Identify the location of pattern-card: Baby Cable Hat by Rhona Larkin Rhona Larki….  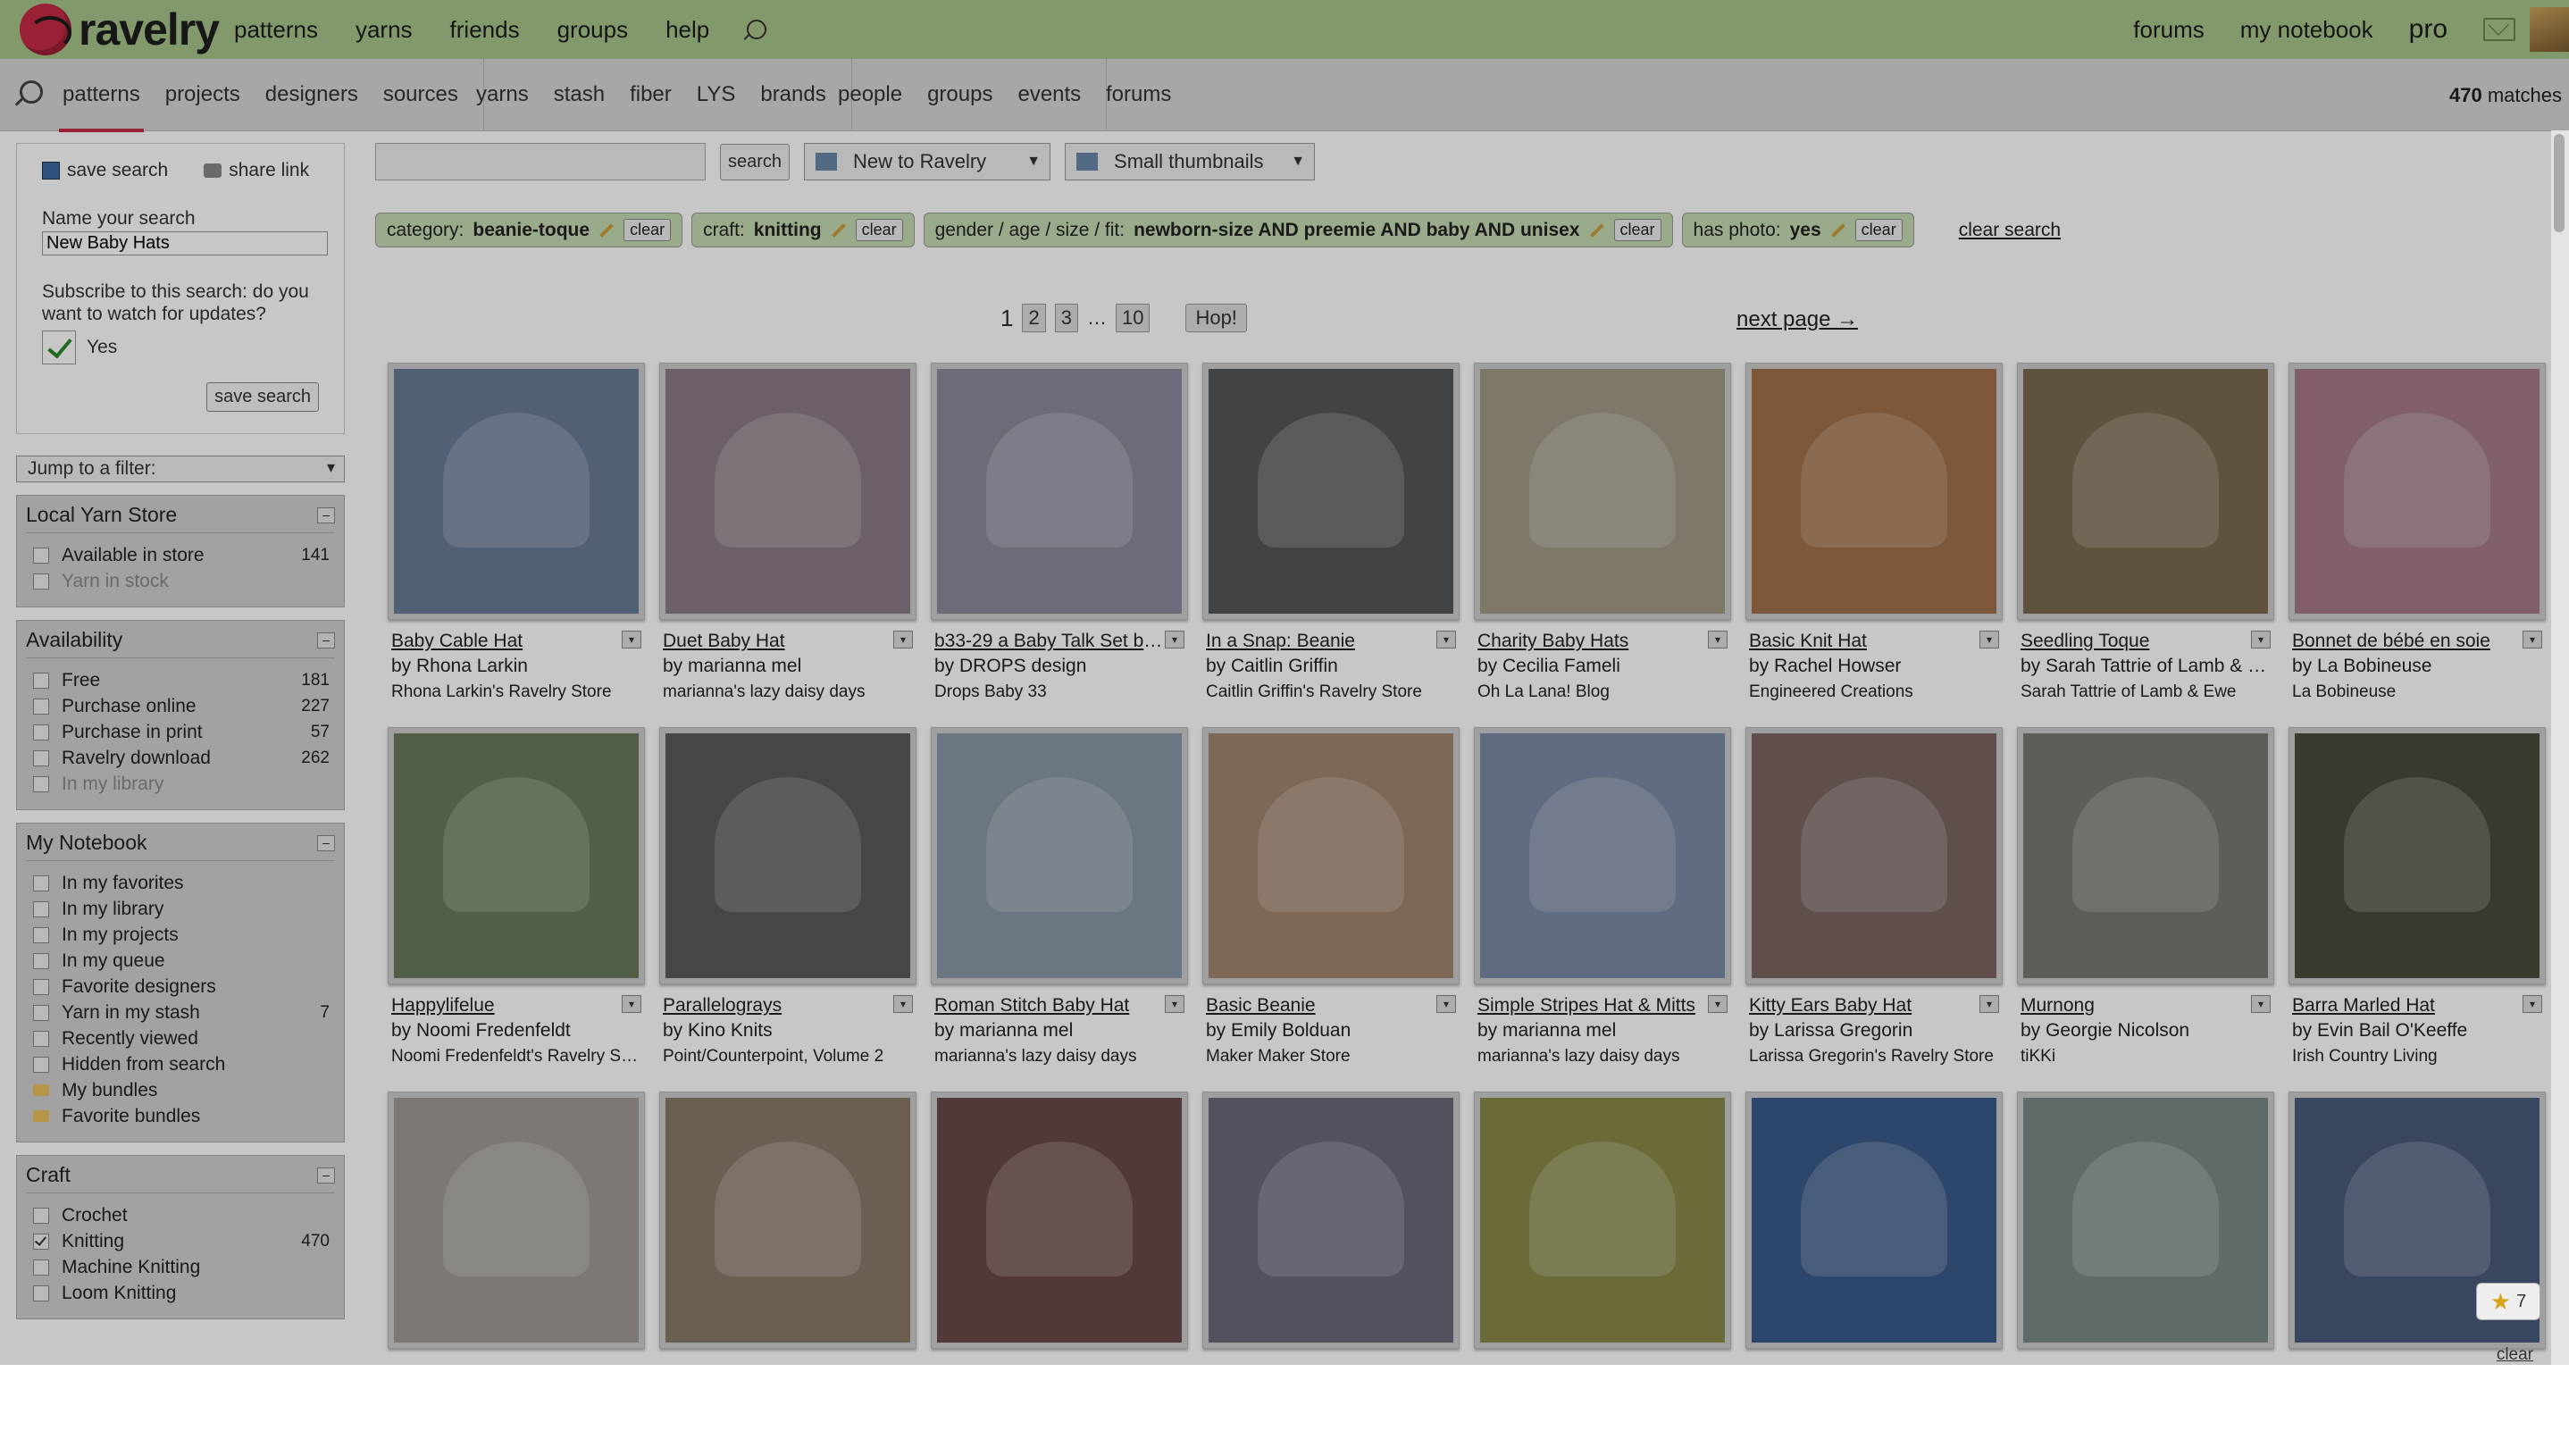
(523, 545).